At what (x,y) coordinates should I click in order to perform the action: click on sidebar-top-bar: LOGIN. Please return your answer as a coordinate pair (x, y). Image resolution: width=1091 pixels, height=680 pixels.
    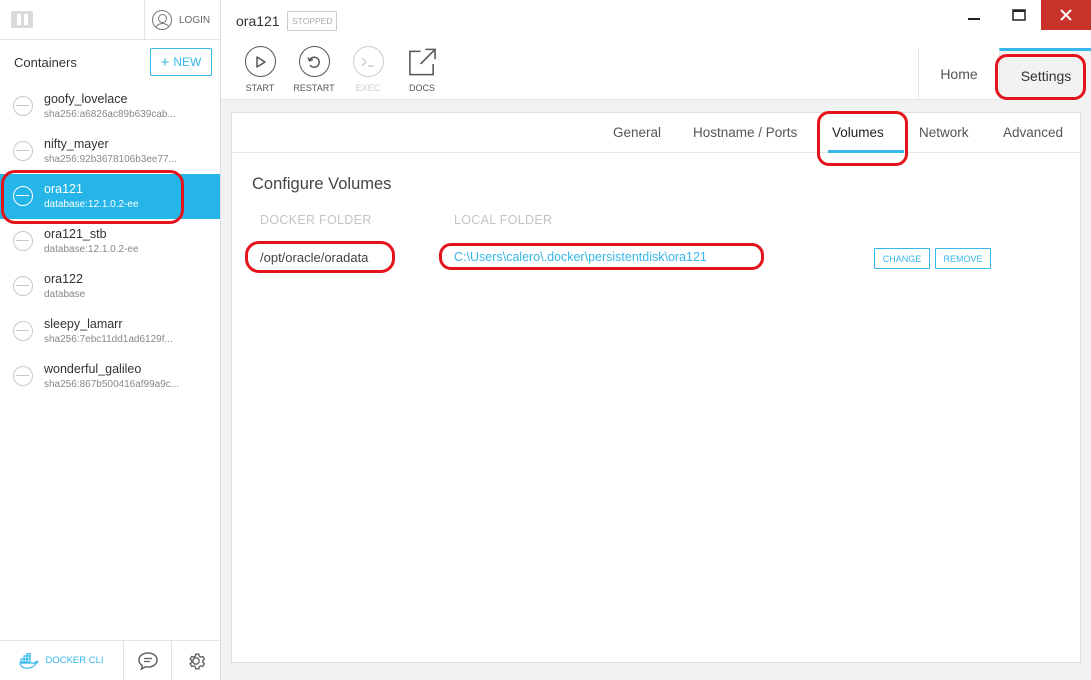
    Looking at the image, I should click on (110, 20).